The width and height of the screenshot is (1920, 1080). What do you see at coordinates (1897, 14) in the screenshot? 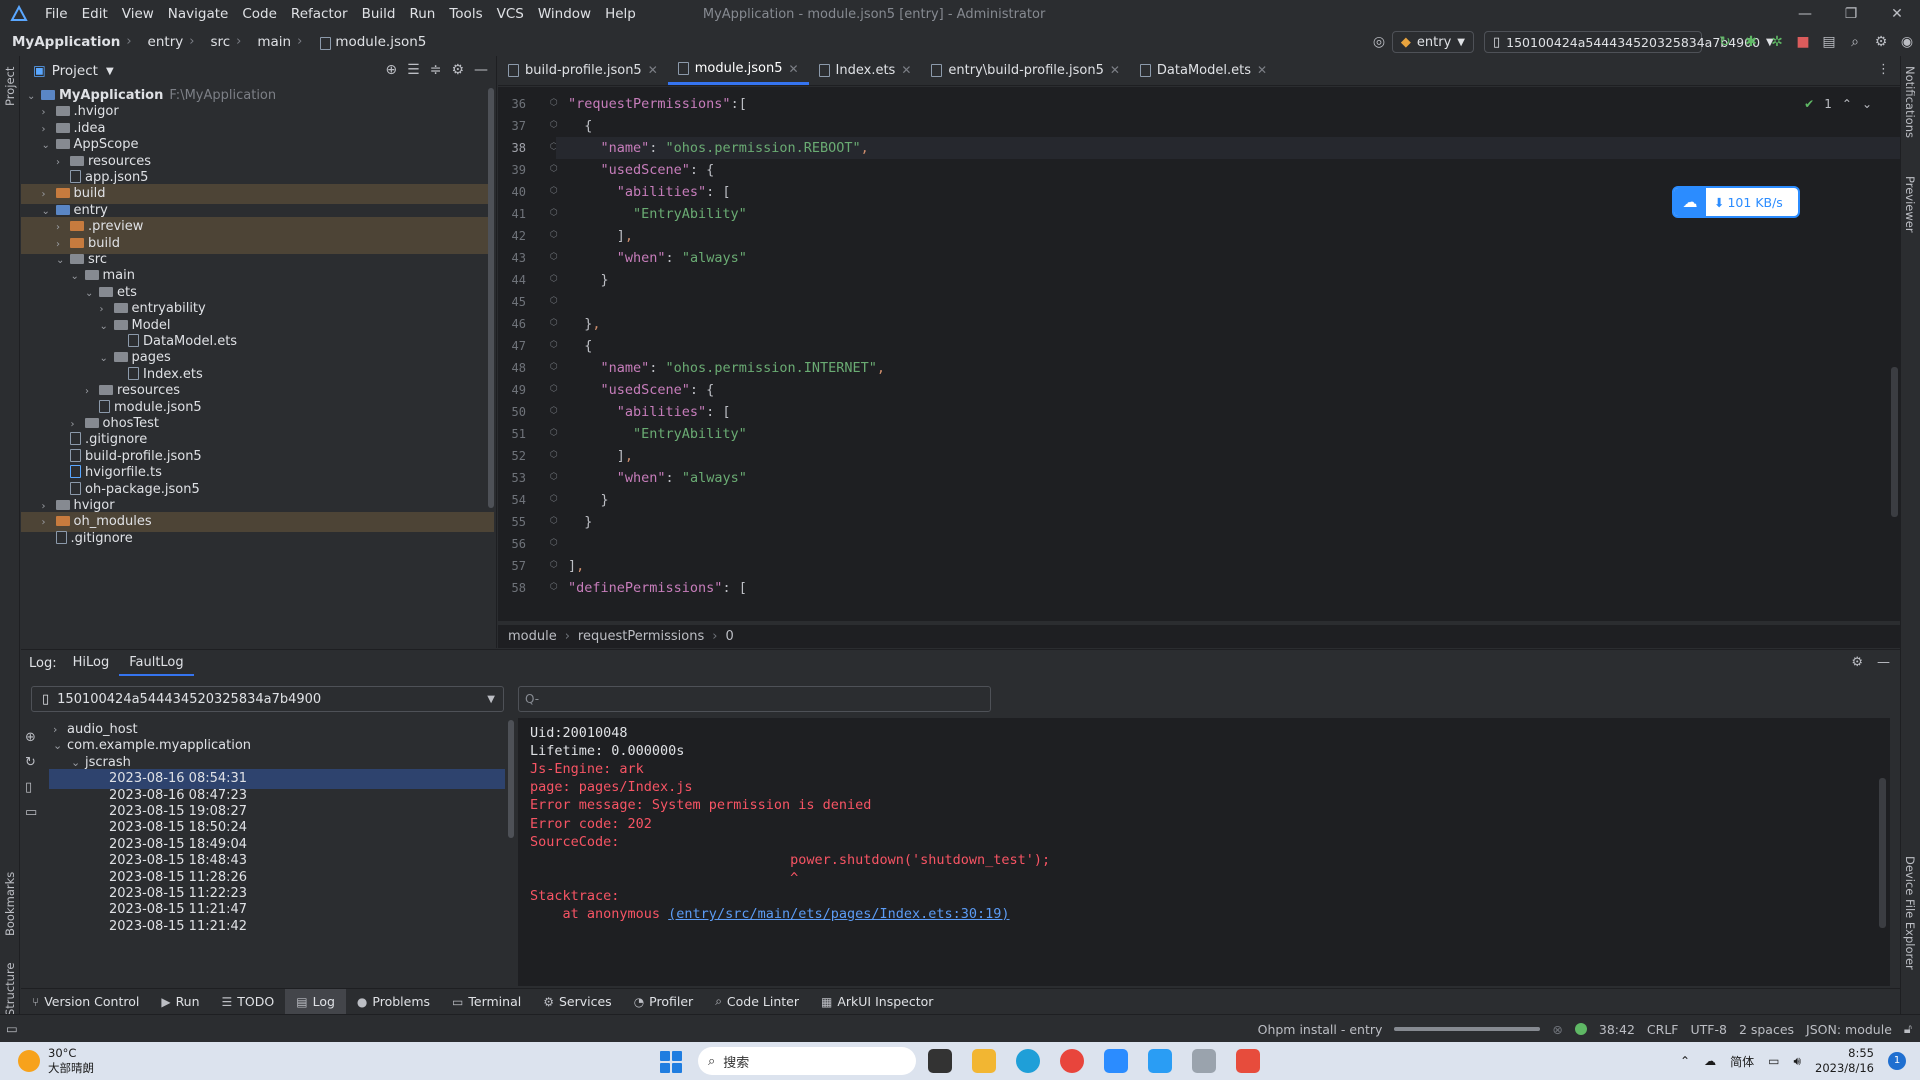
I see `close-icon: ✕` at bounding box center [1897, 14].